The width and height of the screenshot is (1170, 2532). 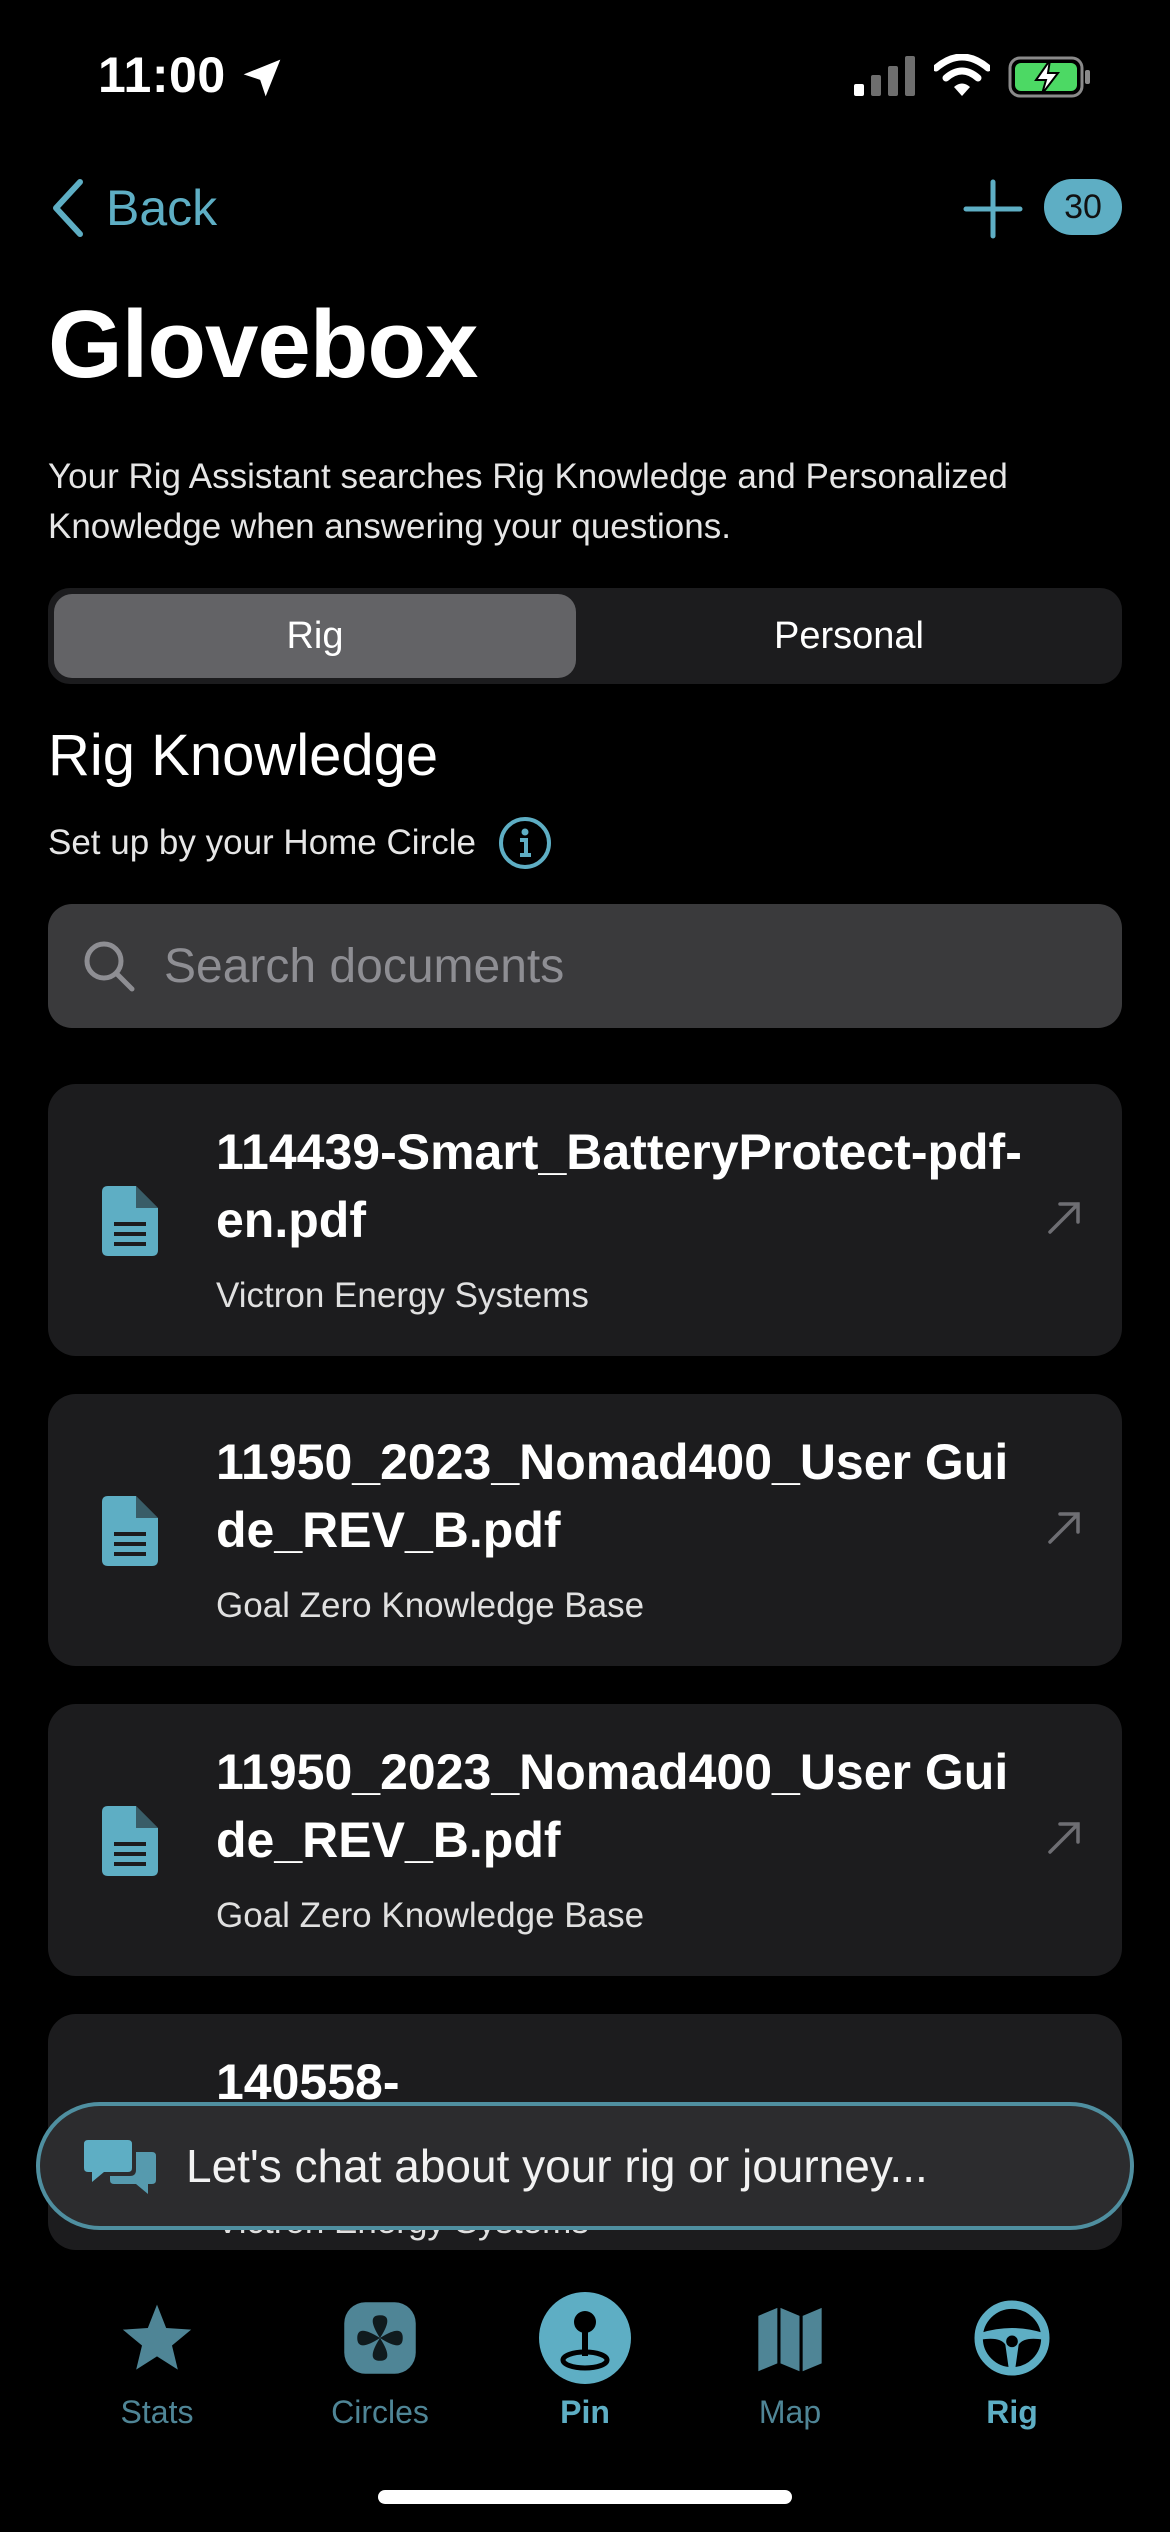 What do you see at coordinates (109, 966) in the screenshot?
I see `search-icon` at bounding box center [109, 966].